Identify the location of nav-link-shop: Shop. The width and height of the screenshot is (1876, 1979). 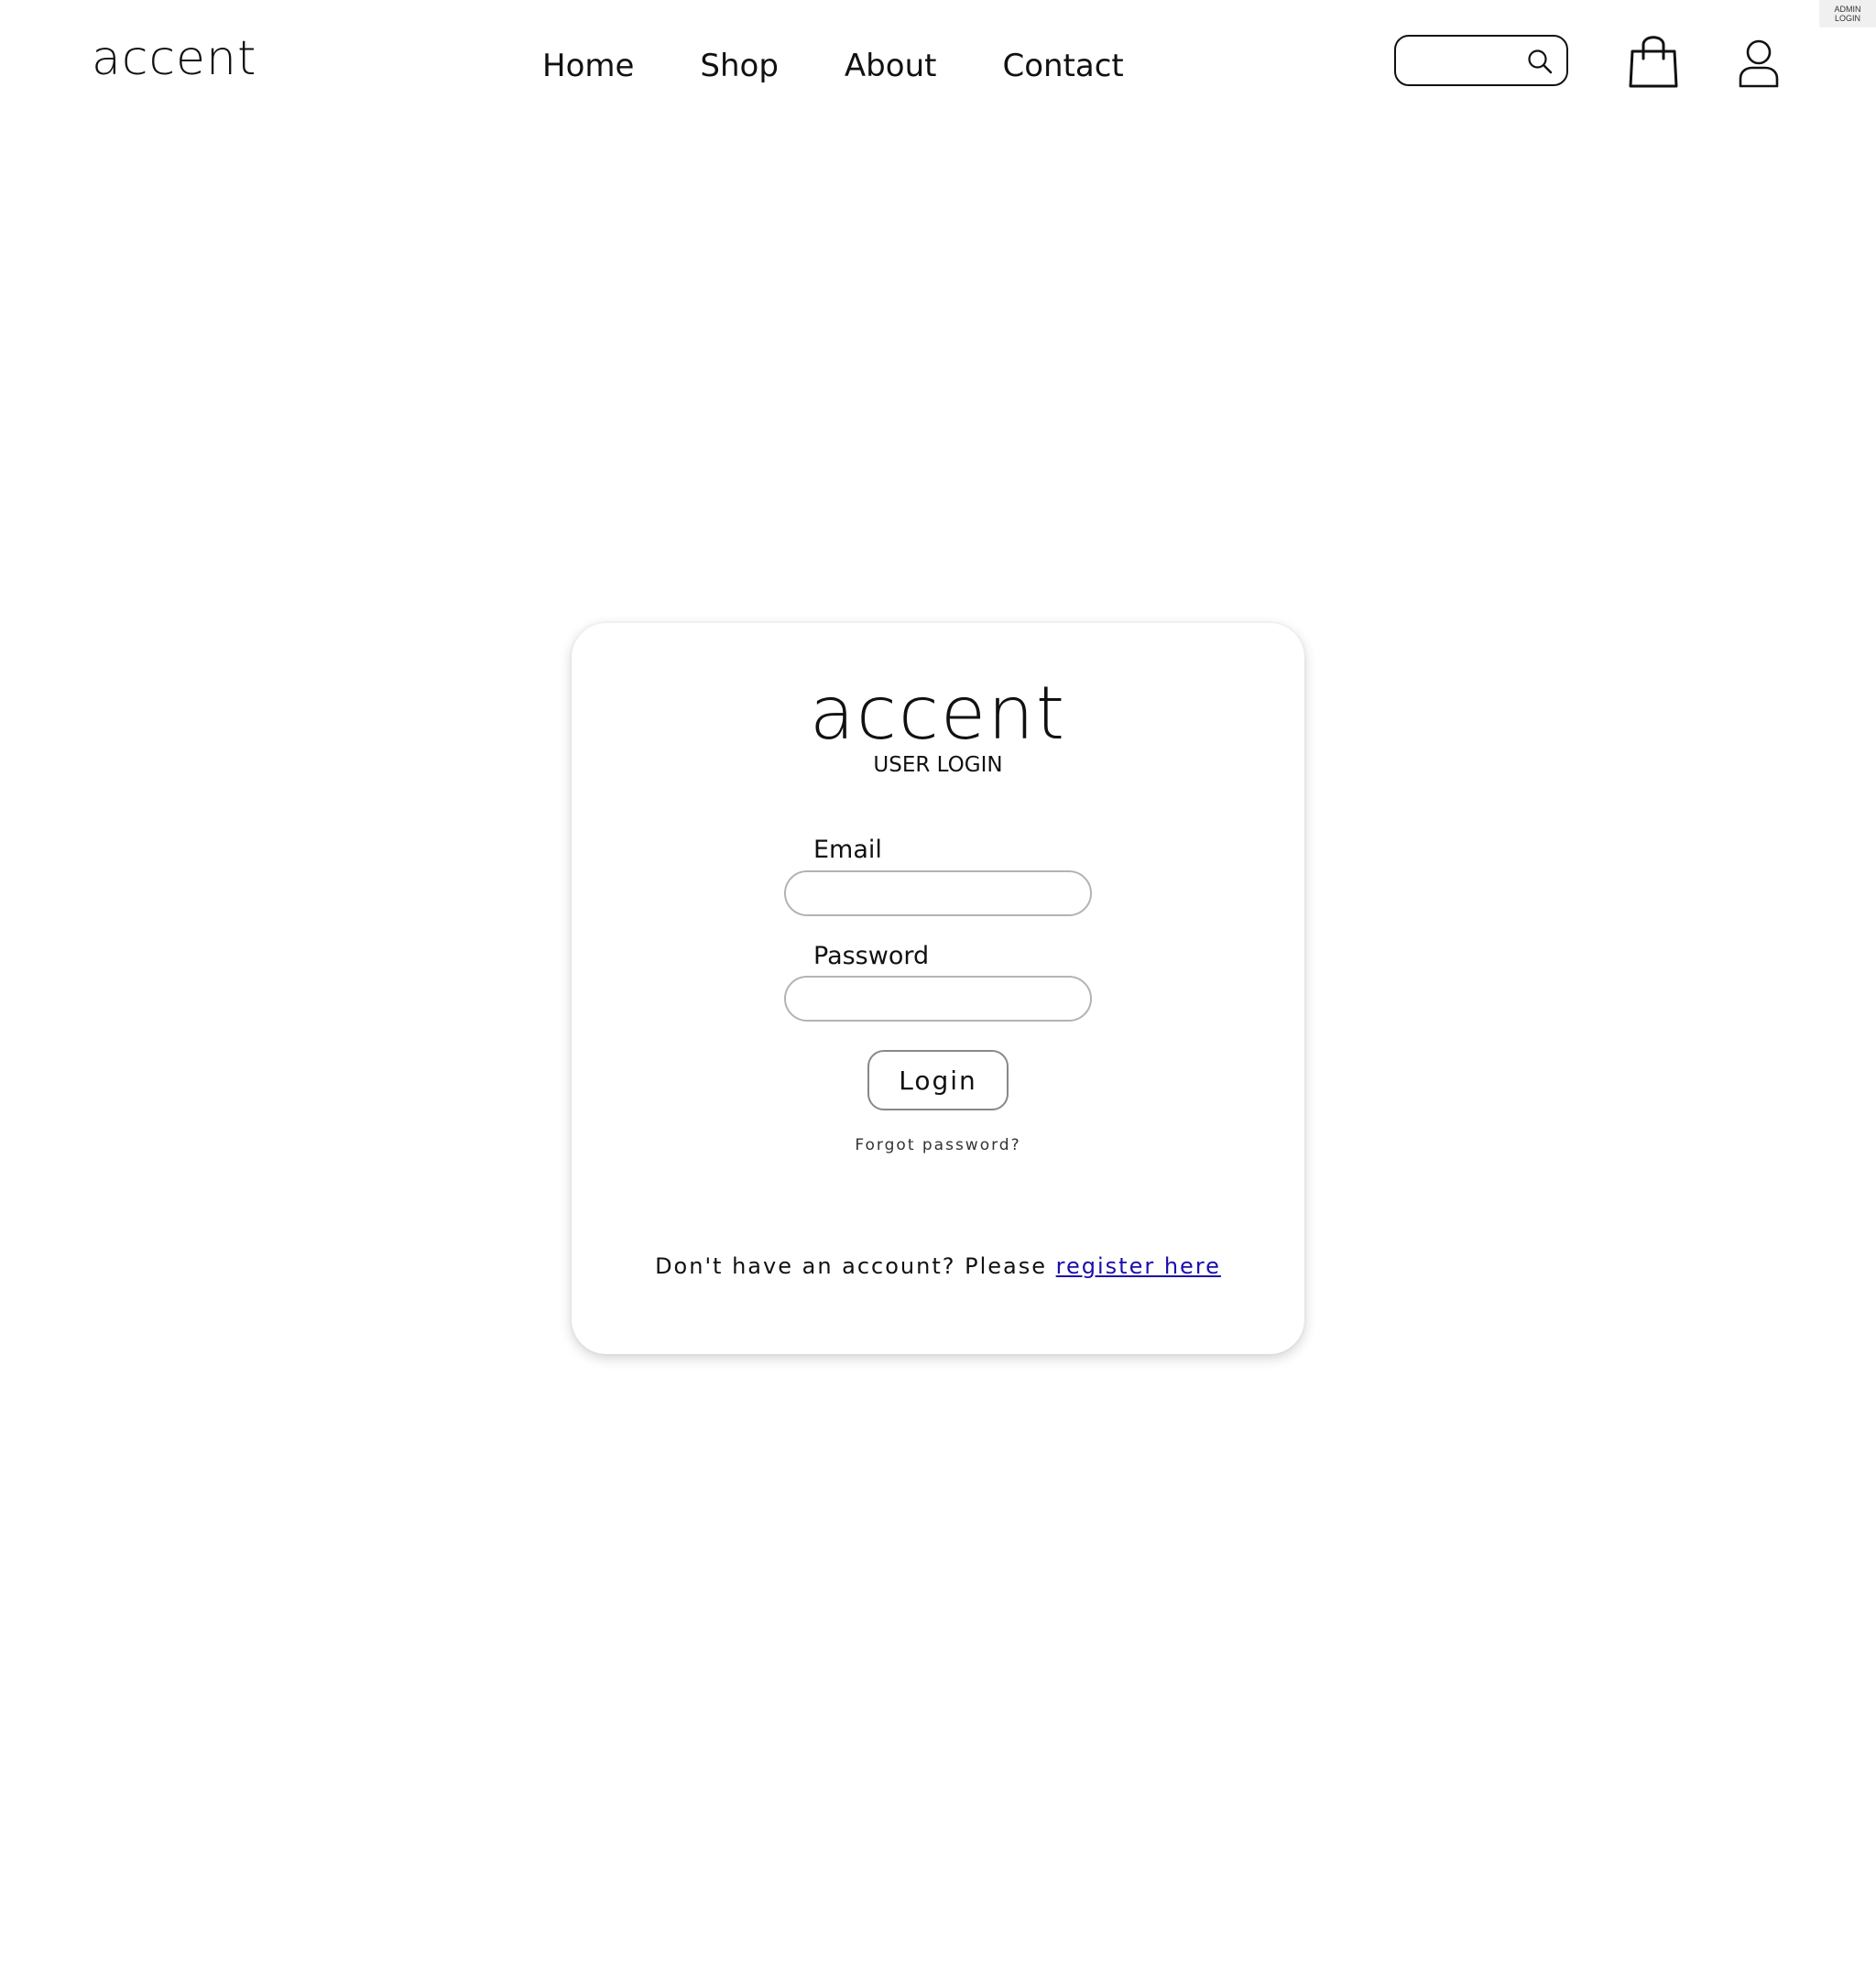
(739, 66).